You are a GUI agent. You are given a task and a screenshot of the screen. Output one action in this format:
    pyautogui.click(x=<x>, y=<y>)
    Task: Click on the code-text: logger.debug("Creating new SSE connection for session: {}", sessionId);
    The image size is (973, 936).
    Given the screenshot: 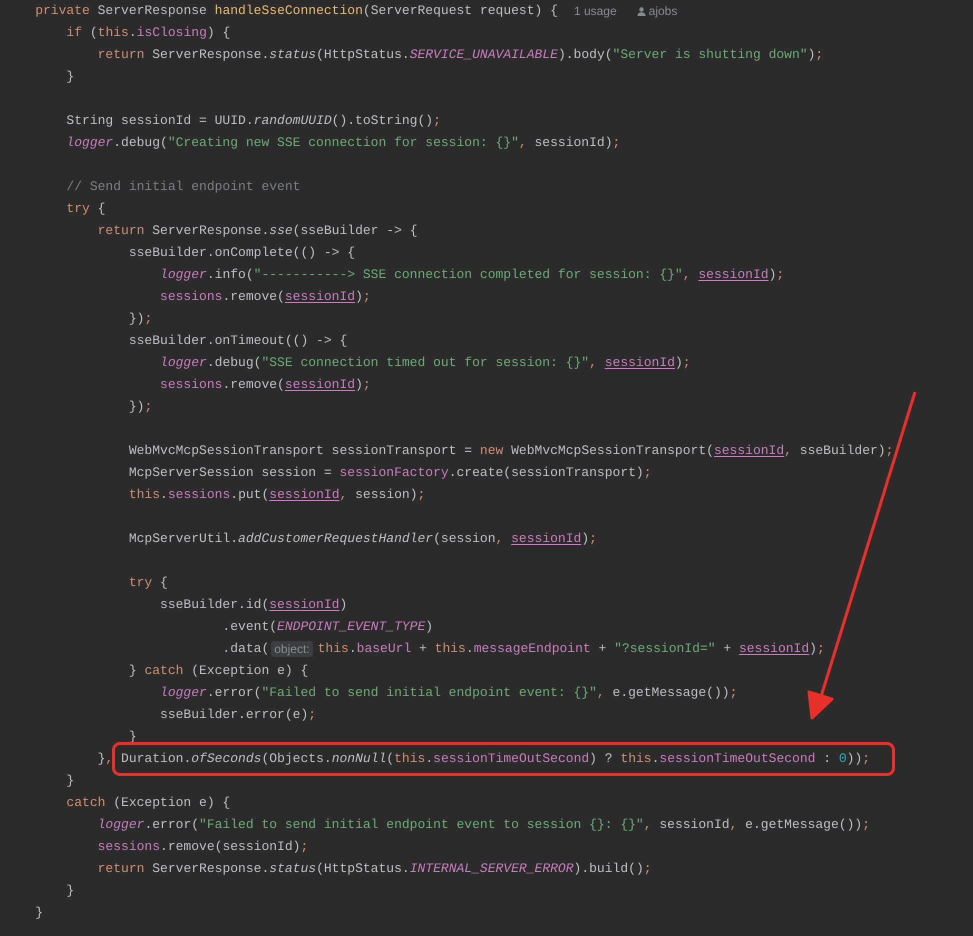 What is the action you would take?
    pyautogui.click(x=342, y=143)
    